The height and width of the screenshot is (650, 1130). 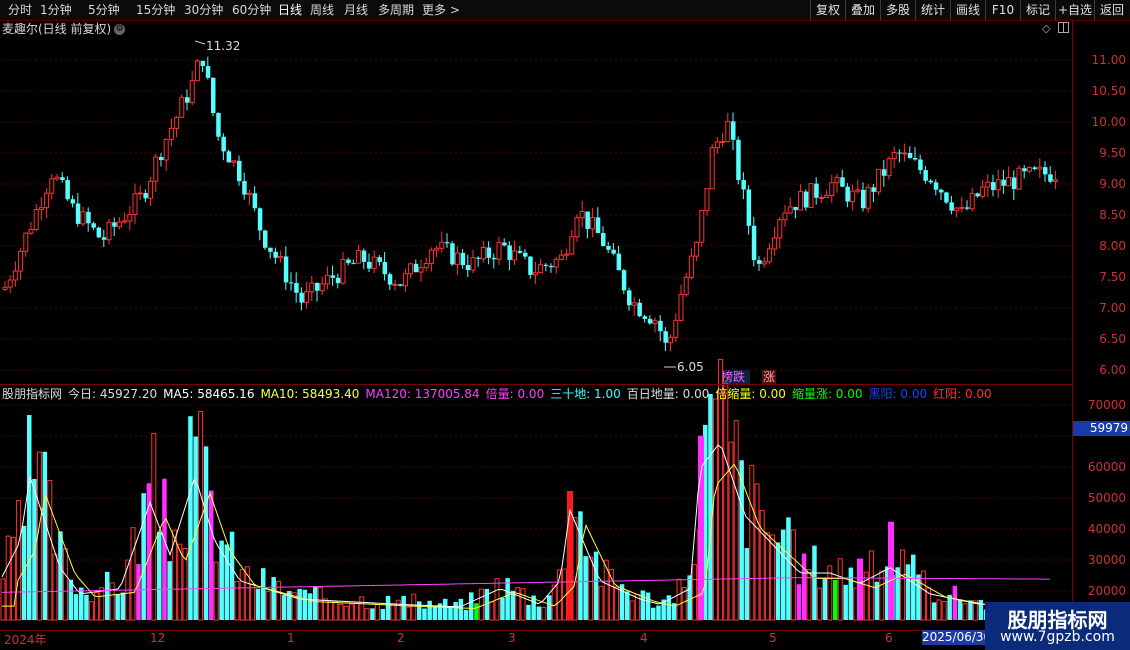 I want to click on panel-icon, so click(x=1063, y=27).